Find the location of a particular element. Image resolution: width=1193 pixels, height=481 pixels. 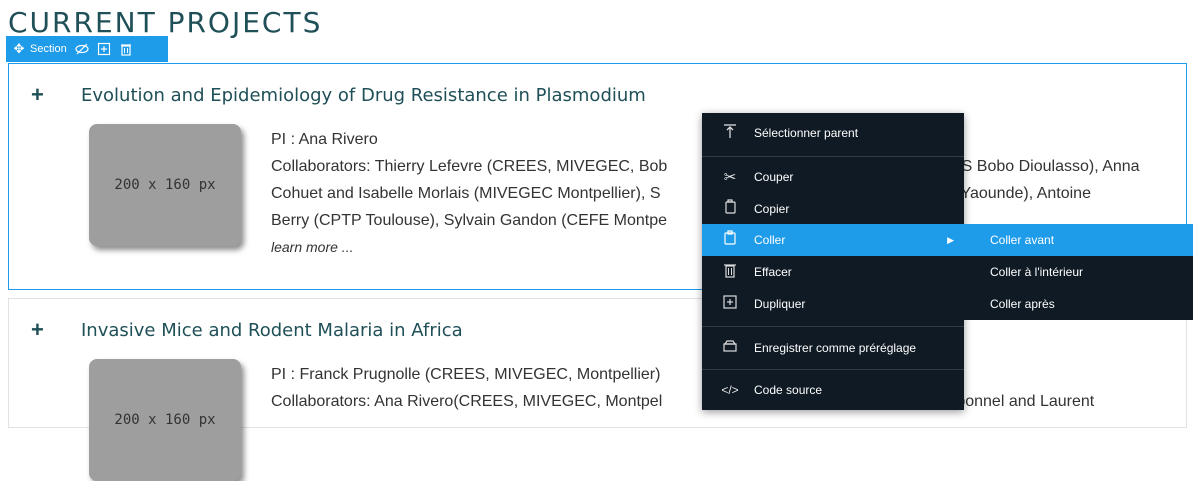

menu-item-source-code: </> Code source is located at coordinates (833, 390).